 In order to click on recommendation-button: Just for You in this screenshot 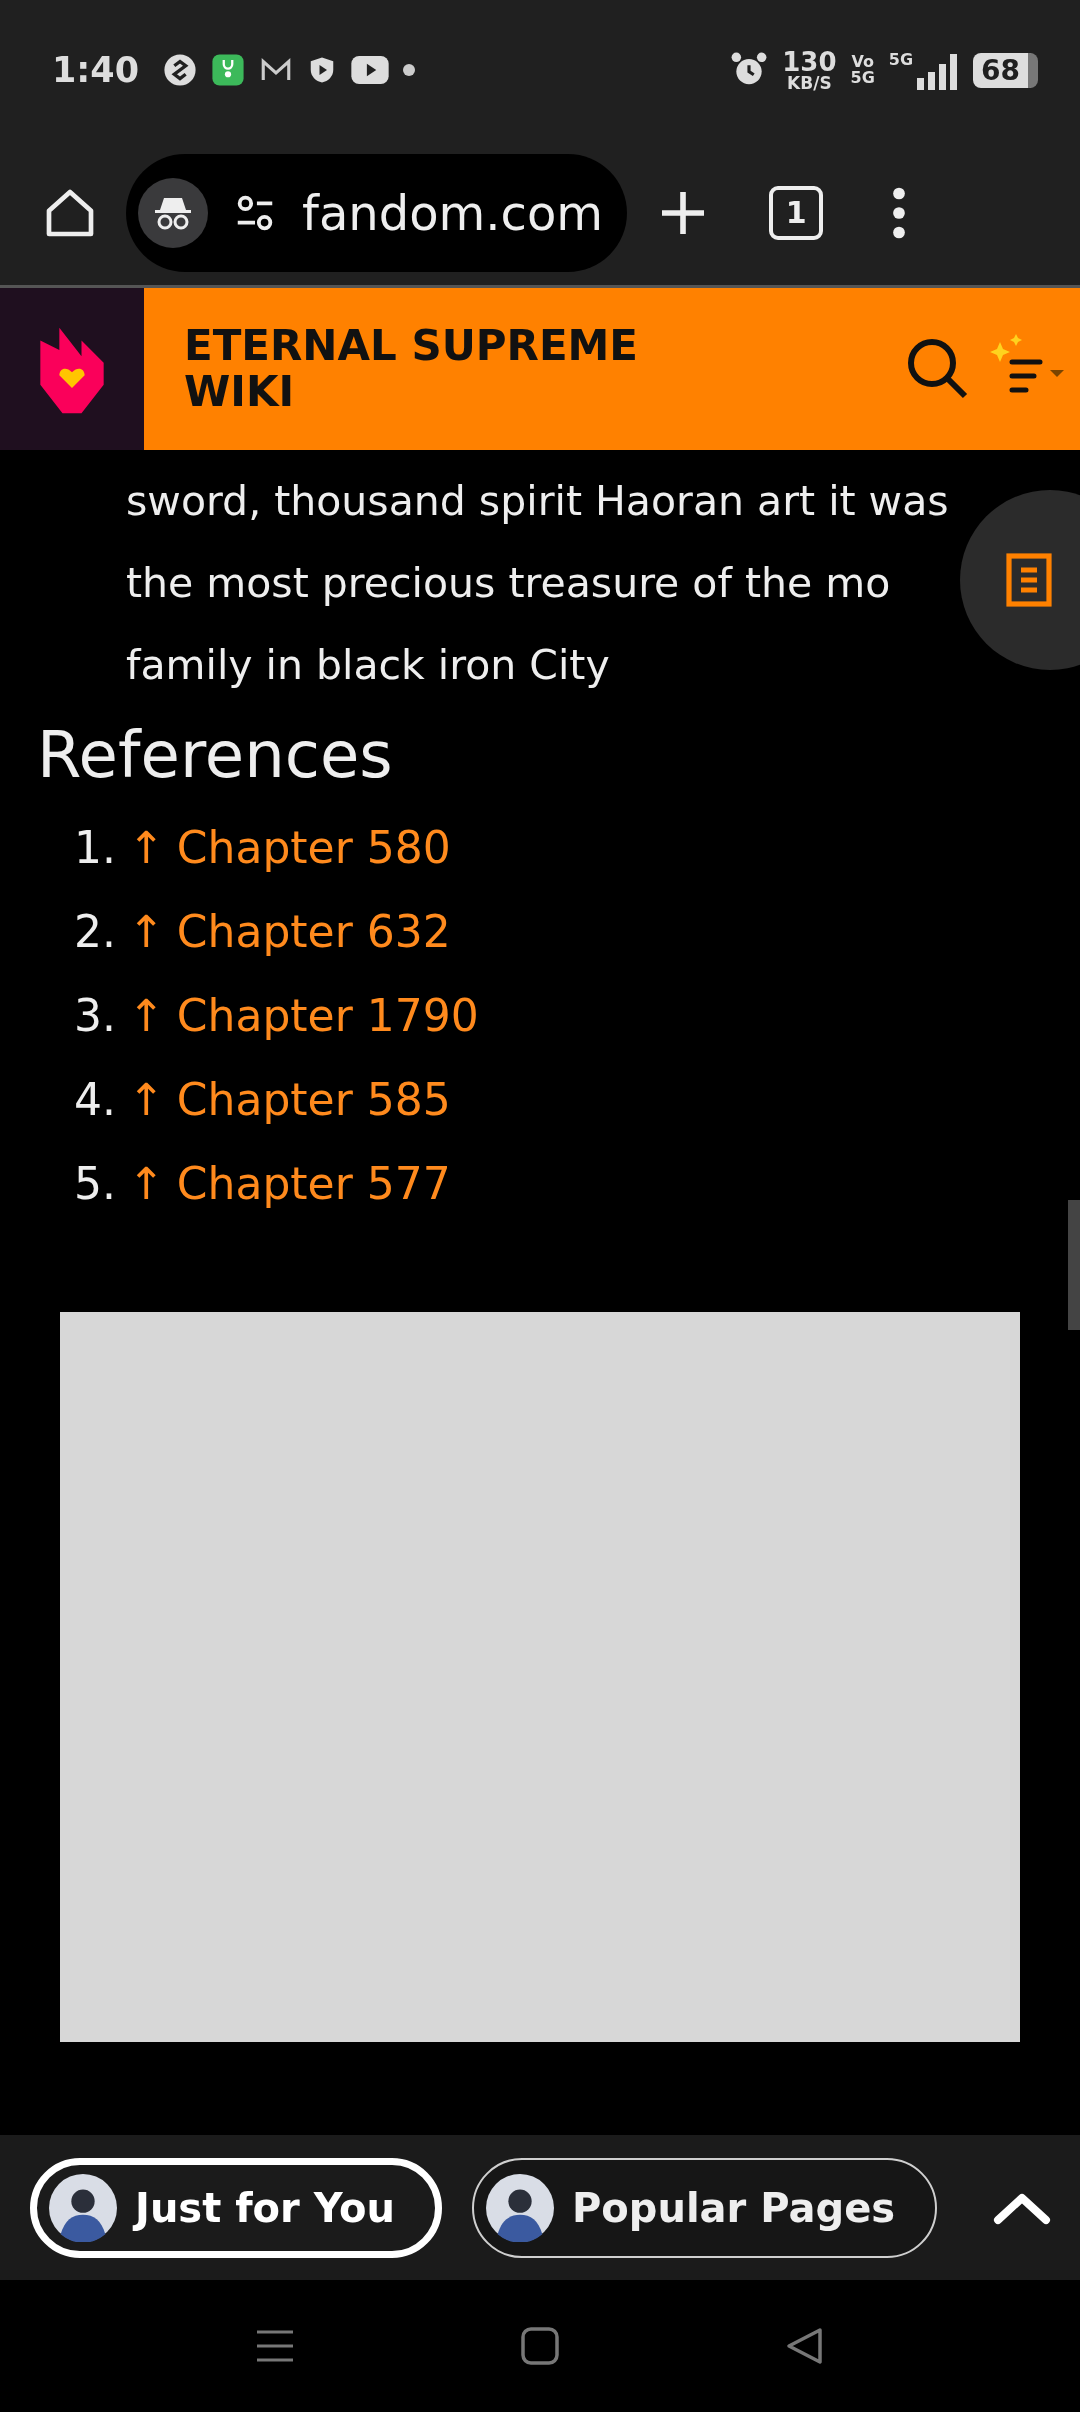, I will do `click(236, 2207)`.